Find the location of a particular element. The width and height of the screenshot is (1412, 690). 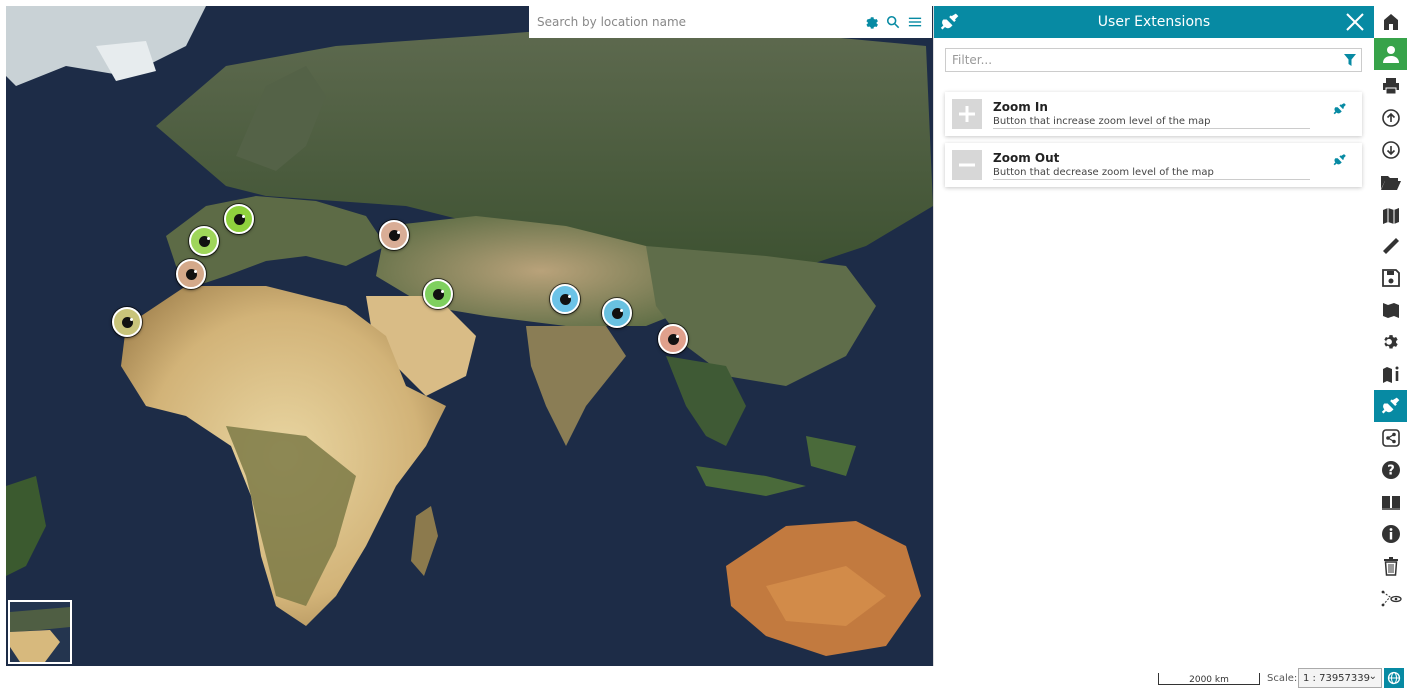

book-icon is located at coordinates (1390, 502).